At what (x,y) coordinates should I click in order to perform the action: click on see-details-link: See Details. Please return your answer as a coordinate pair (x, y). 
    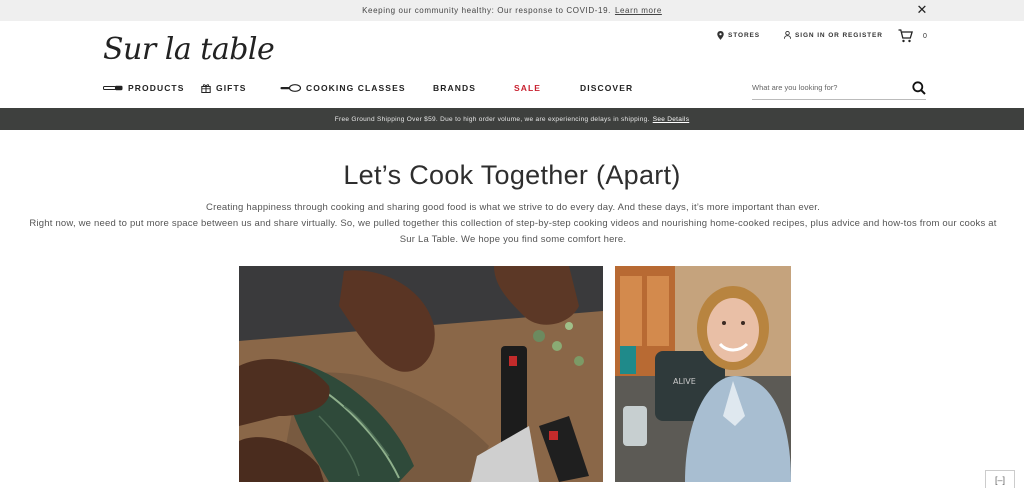
    Looking at the image, I should click on (671, 119).